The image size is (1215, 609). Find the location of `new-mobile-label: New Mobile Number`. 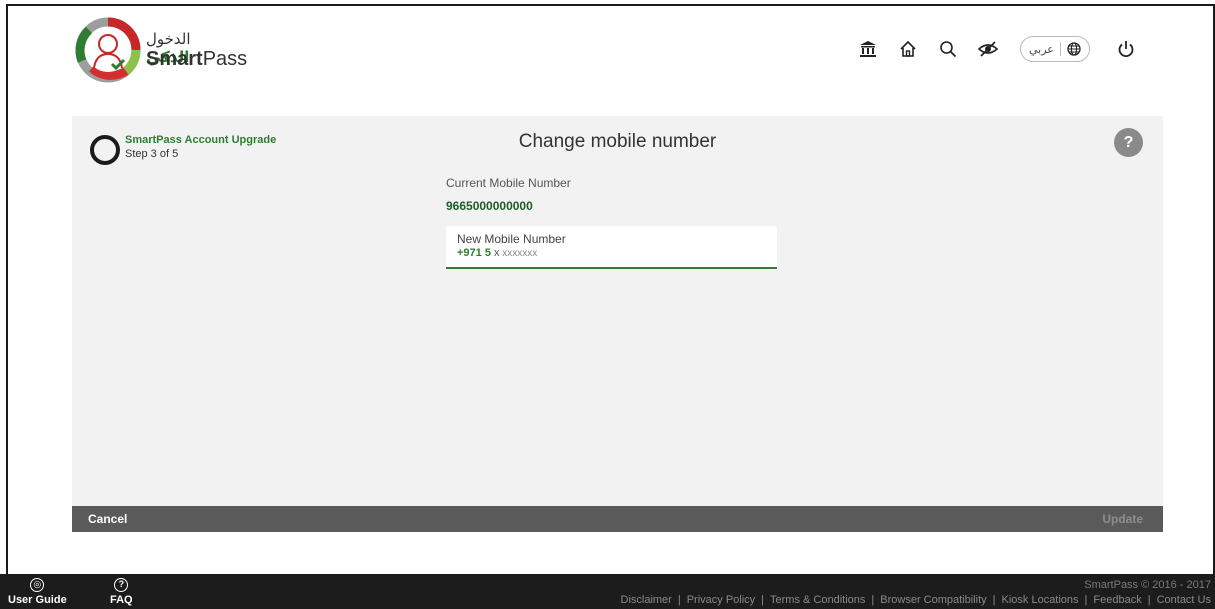

new-mobile-label: New Mobile Number is located at coordinates (511, 239).